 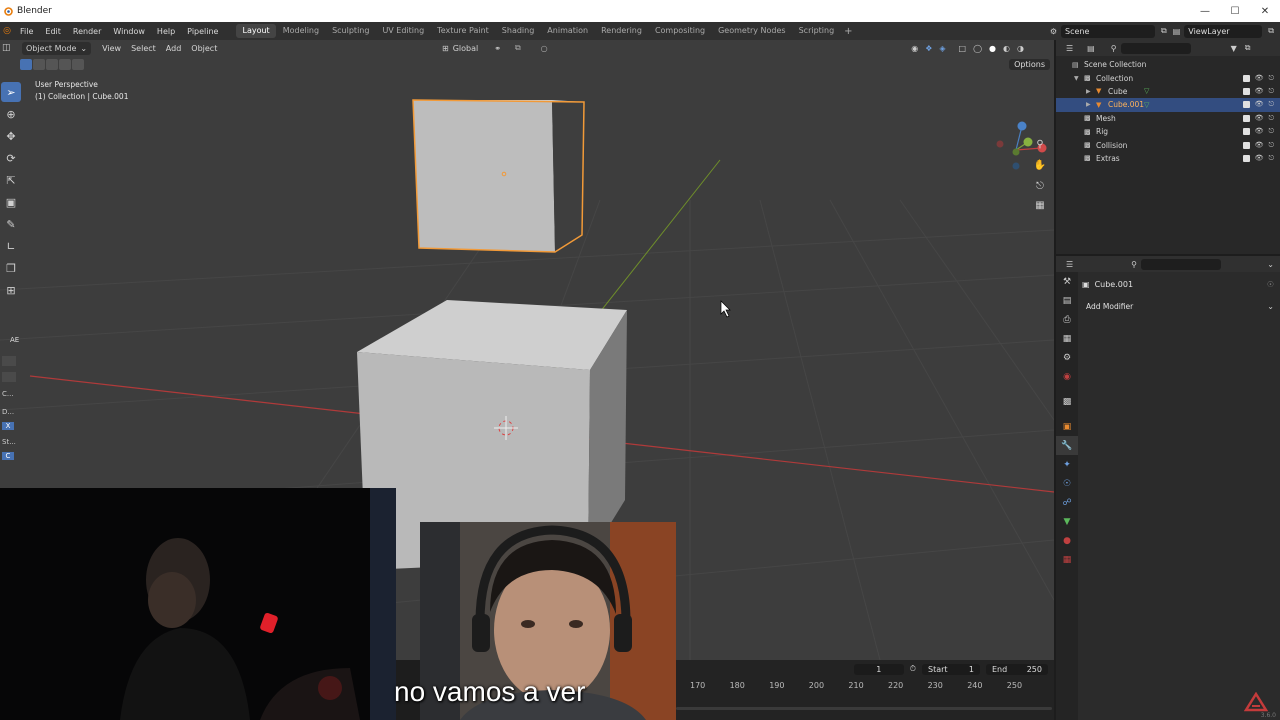 What do you see at coordinates (11, 246) in the screenshot?
I see `measure-tool-icon: ∟` at bounding box center [11, 246].